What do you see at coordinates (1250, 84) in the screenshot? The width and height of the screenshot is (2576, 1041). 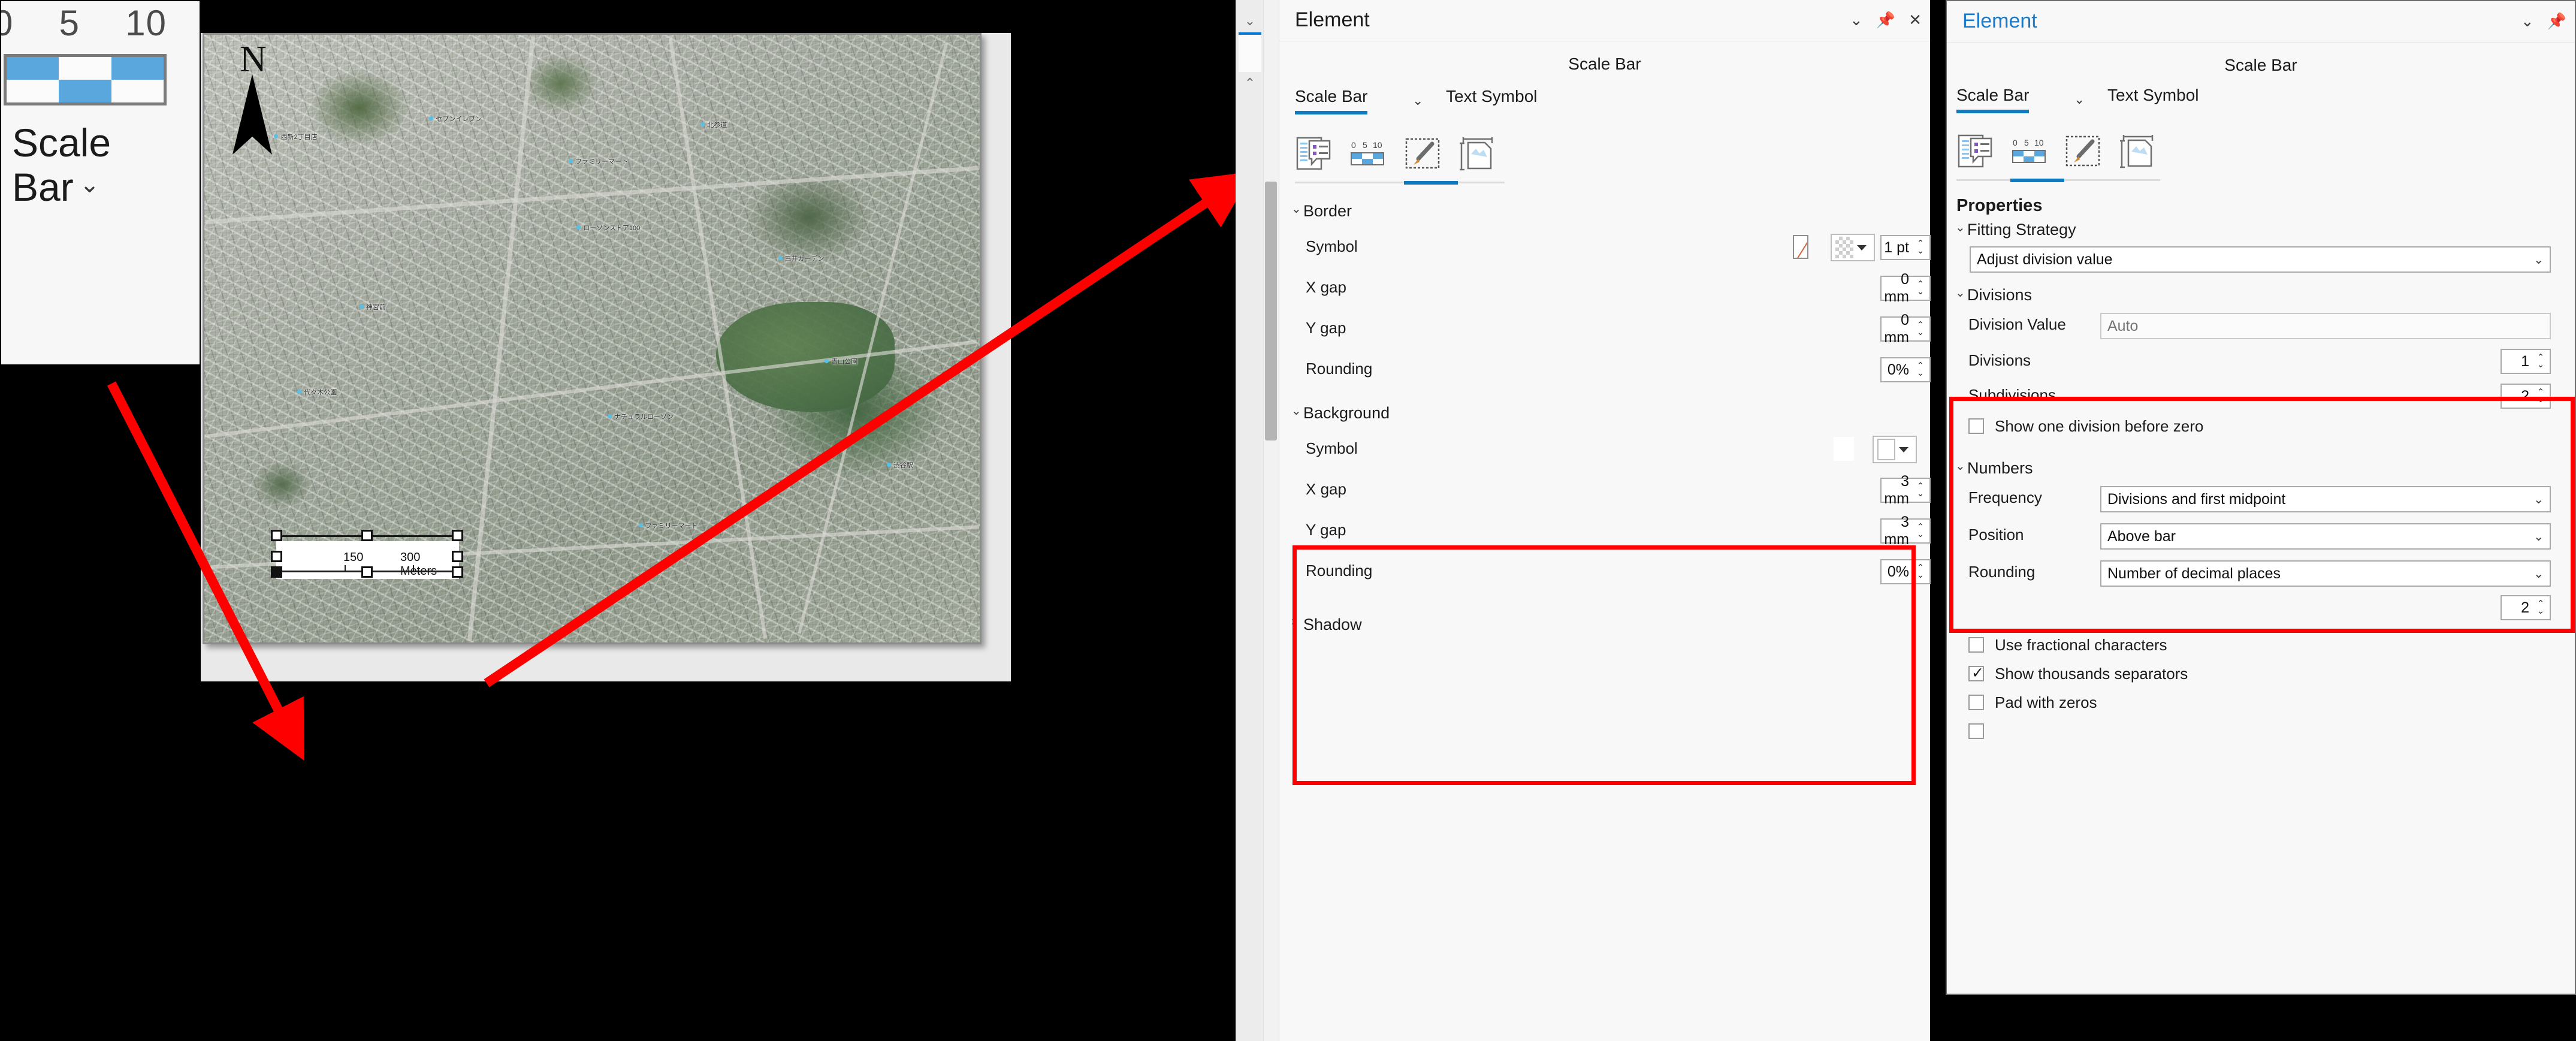 I see `chevron-up-icon: ⌃` at bounding box center [1250, 84].